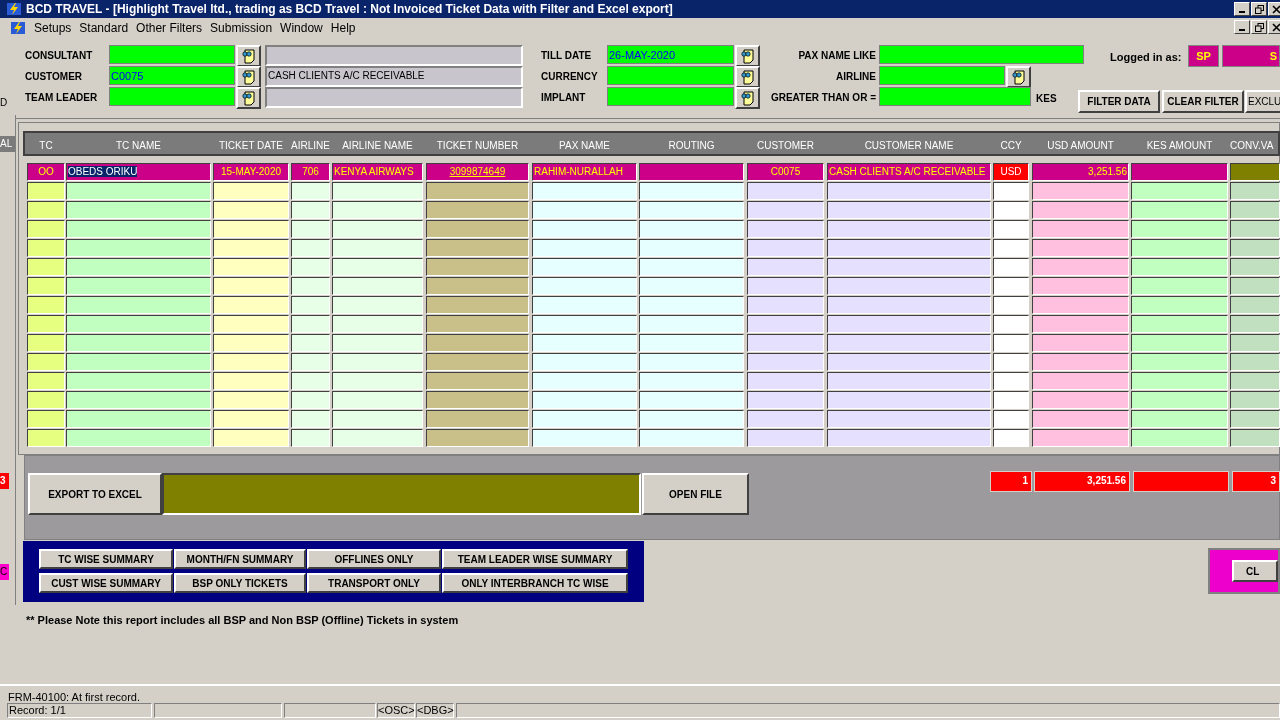 The height and width of the screenshot is (720, 1280). Describe the element at coordinates (1011, 172) in the screenshot. I see `table-cell: USD` at that location.